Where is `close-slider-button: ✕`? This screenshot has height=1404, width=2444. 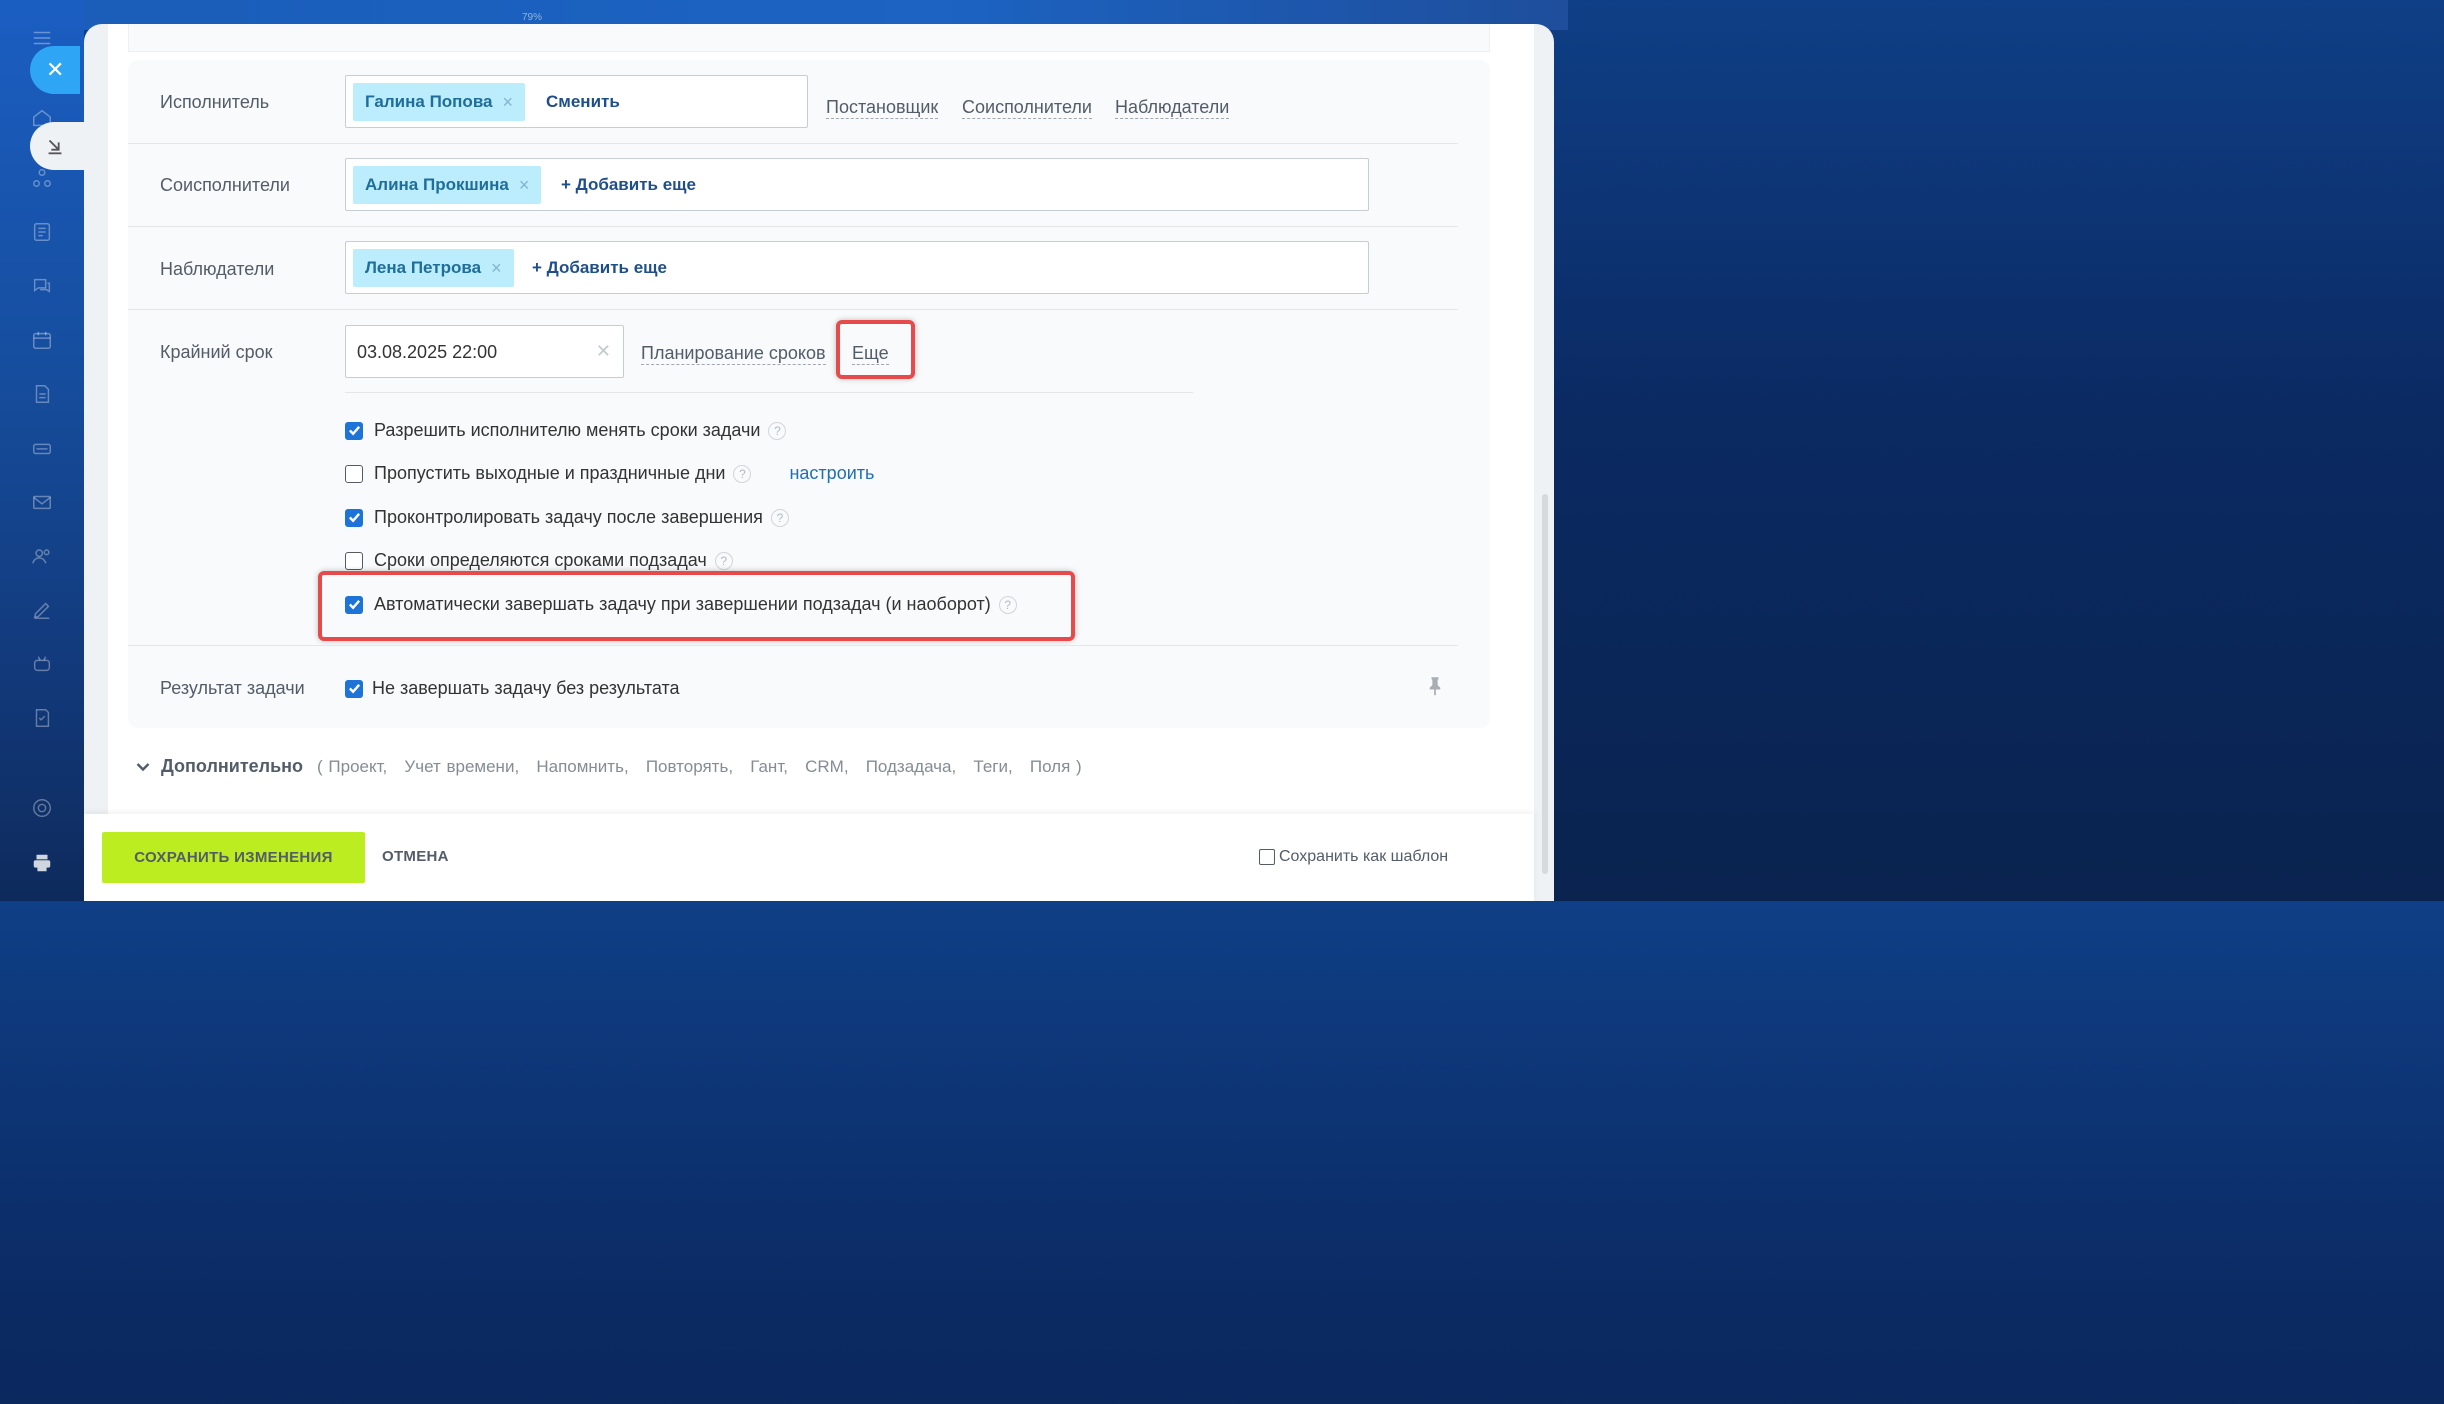 close-slider-button: ✕ is located at coordinates (55, 70).